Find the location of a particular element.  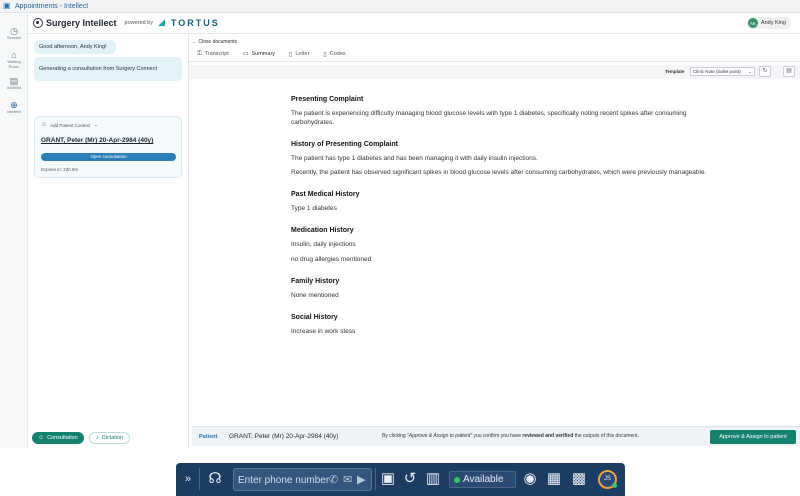

rail-item-waiting-room: ⌂ Waiting Room is located at coordinates (14, 59).